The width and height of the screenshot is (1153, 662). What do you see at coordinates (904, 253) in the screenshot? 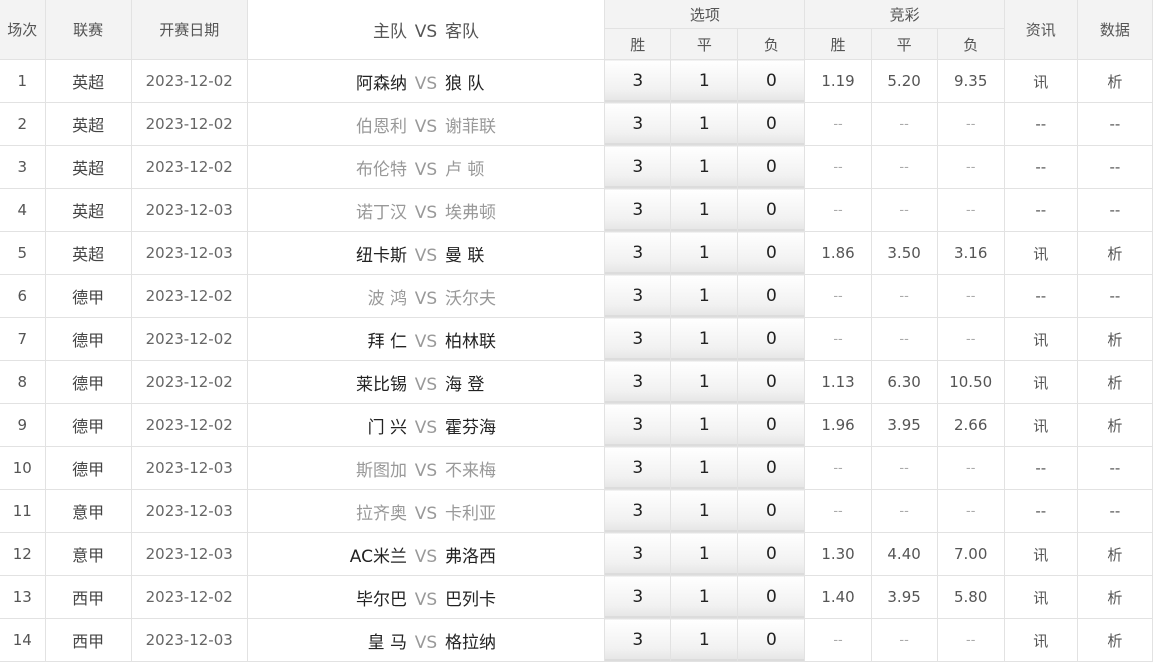
I see `odds-draw: 3.50` at bounding box center [904, 253].